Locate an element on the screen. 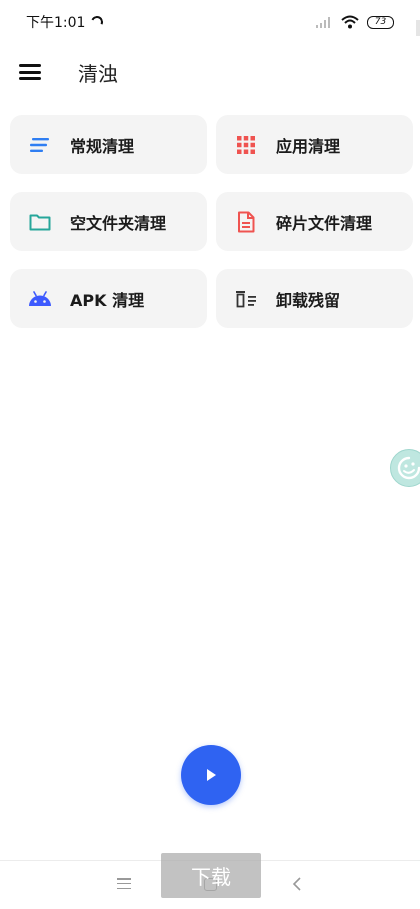 The width and height of the screenshot is (420, 909). wifi-icon is located at coordinates (350, 22).